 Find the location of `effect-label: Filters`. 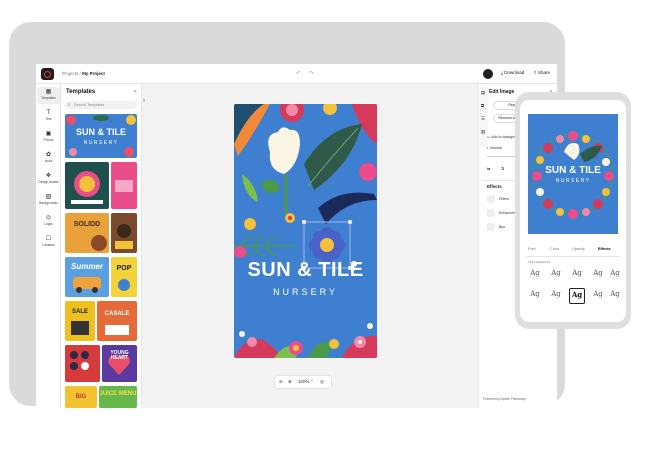

effect-label: Filters is located at coordinates (504, 198).